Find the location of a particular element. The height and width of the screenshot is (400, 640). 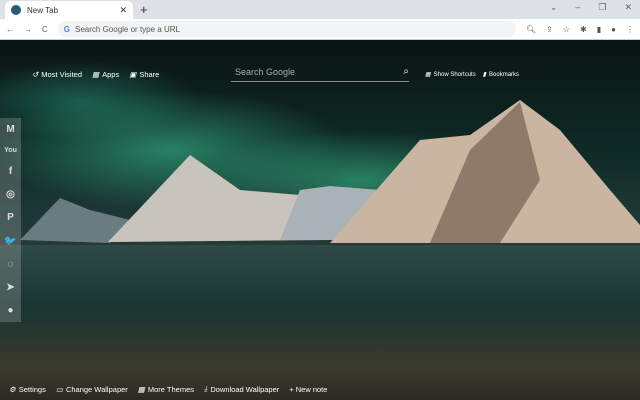

search-input: Search Google ⌕ is located at coordinates (320, 72).